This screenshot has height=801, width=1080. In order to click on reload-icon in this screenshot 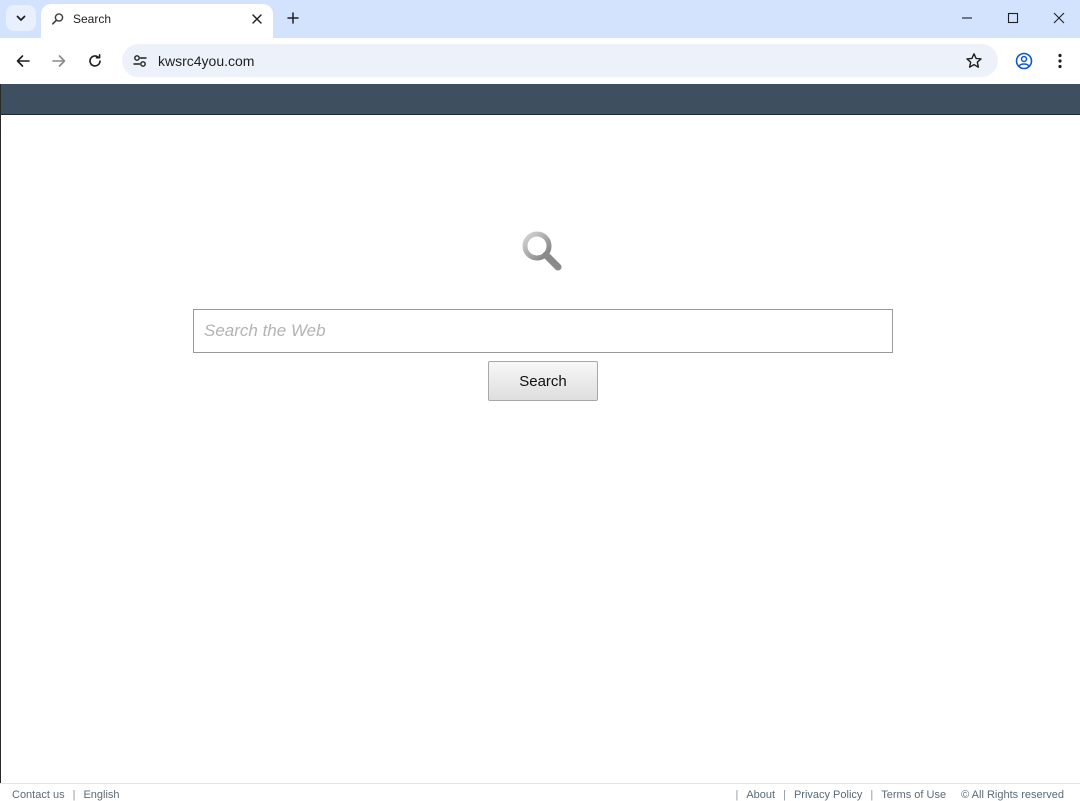, I will do `click(95, 60)`.